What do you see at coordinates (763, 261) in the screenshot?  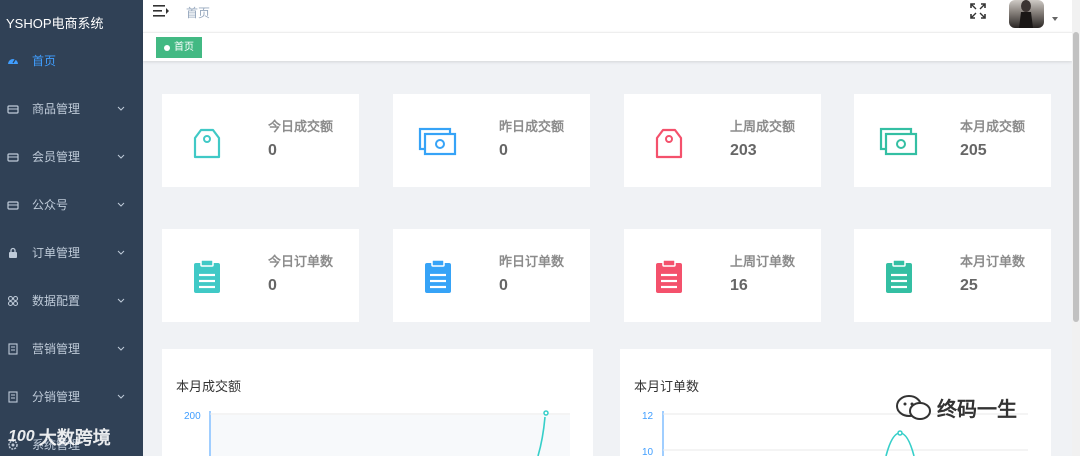 I see `stat-label: 上周订单数` at bounding box center [763, 261].